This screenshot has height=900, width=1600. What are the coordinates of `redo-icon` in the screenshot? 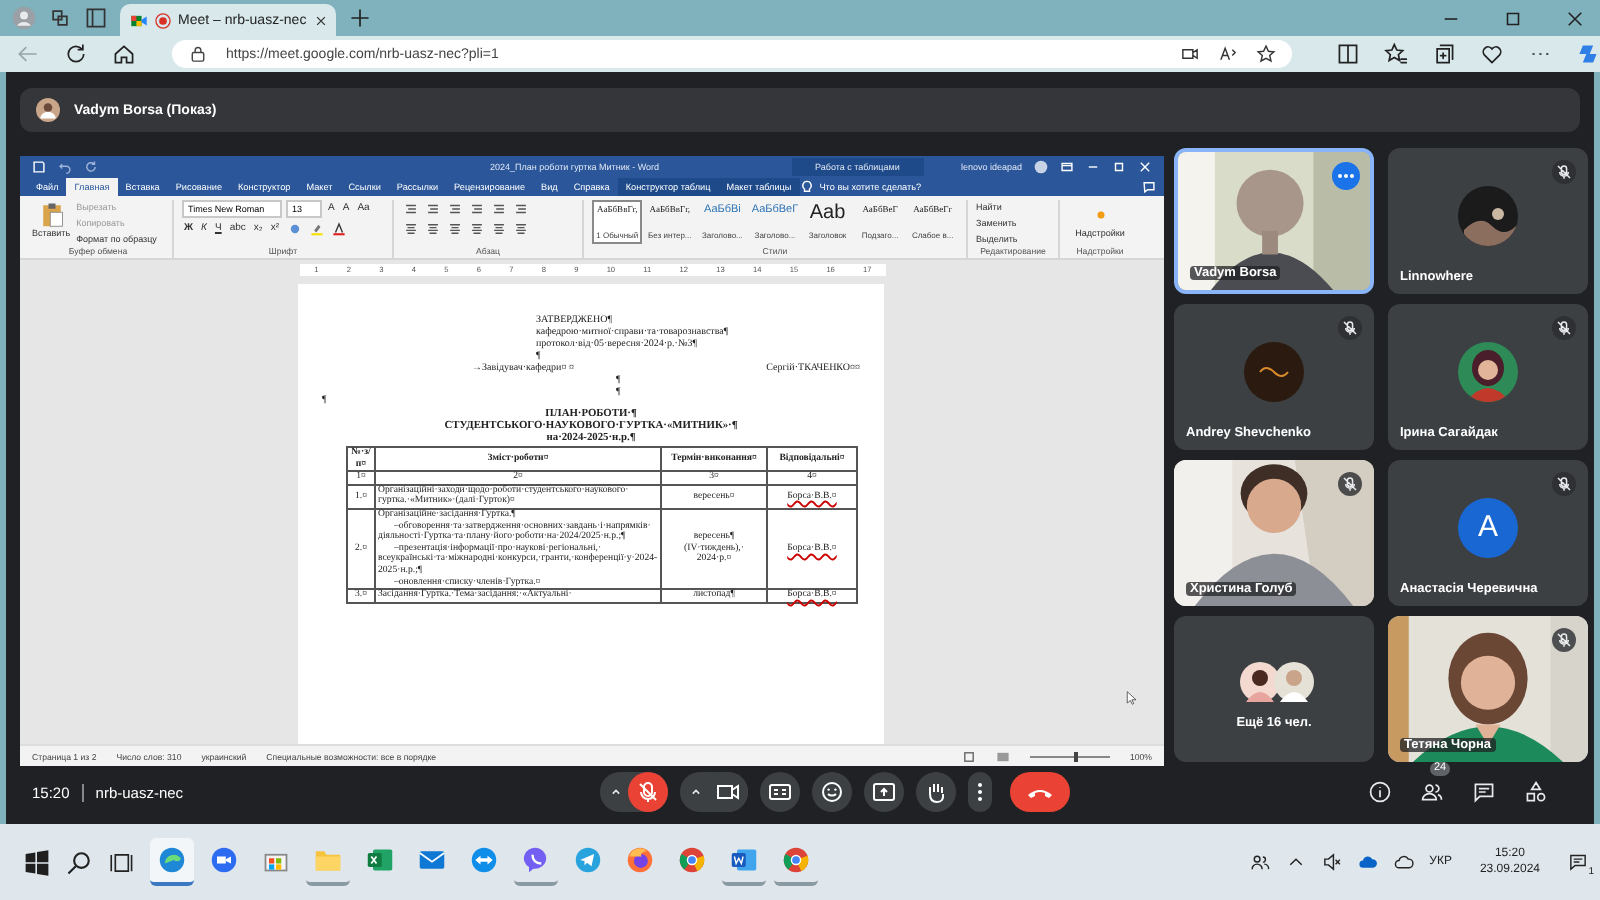 It's located at (91, 166).